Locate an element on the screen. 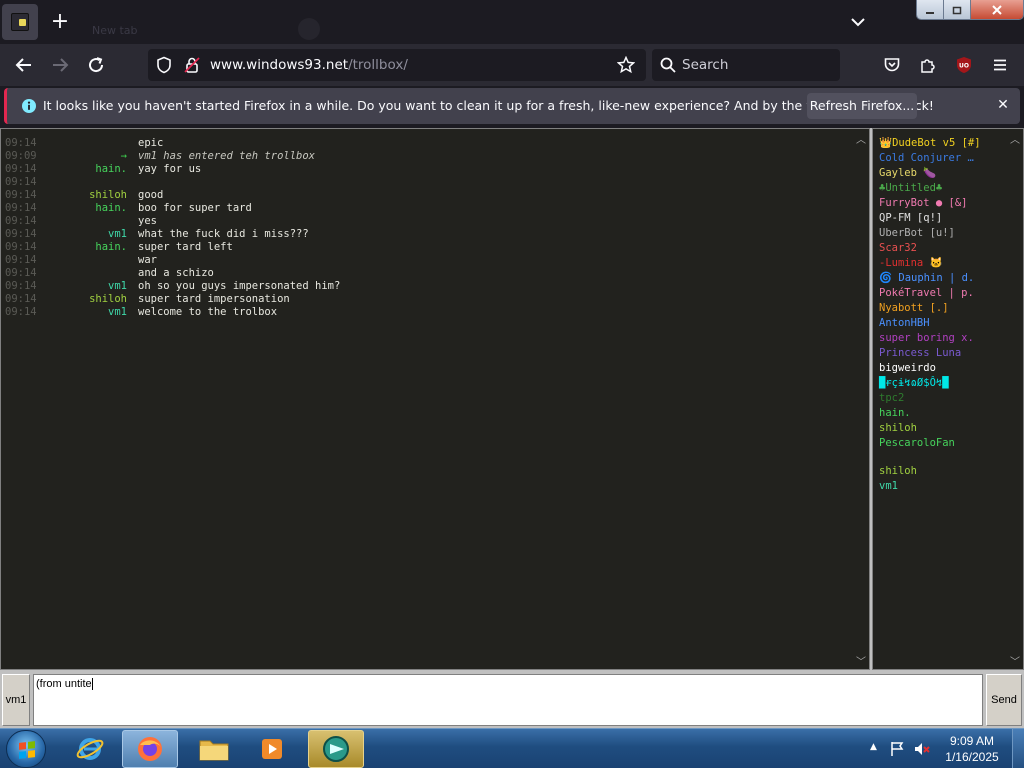 The height and width of the screenshot is (768, 1024). user-list-item: █ɍçɨ↯ɷØ$Ô↯█ is located at coordinates (914, 383).